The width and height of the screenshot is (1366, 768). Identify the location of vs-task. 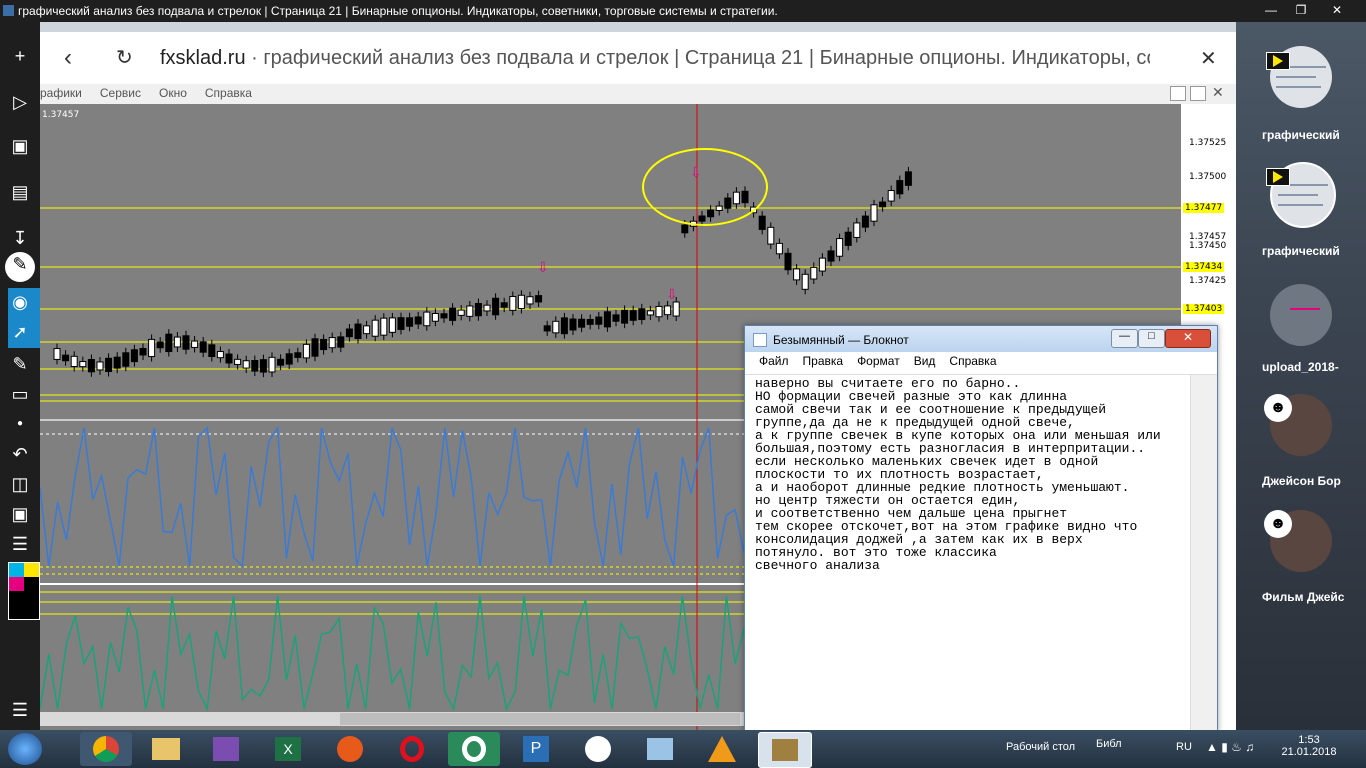
(226, 749).